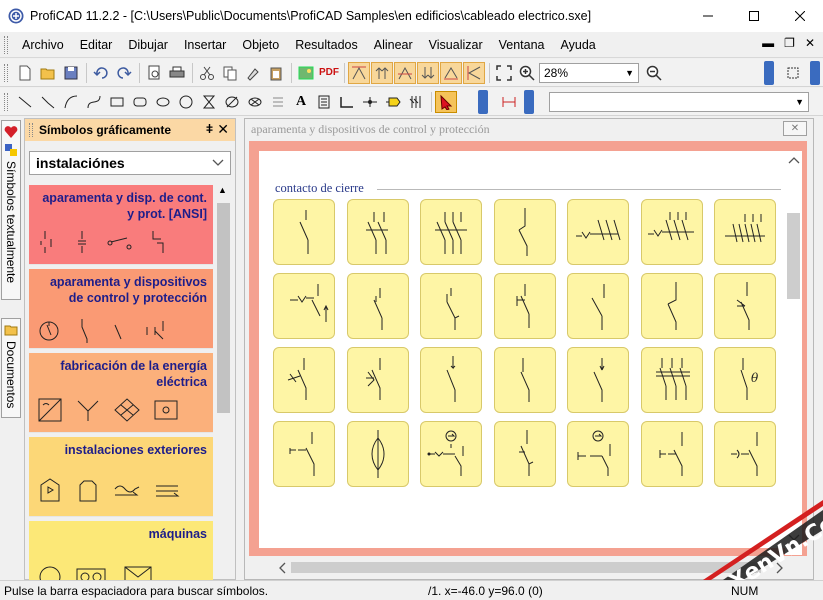 The width and height of the screenshot is (823, 600). I want to click on symbol-tile: θ, so click(745, 380).